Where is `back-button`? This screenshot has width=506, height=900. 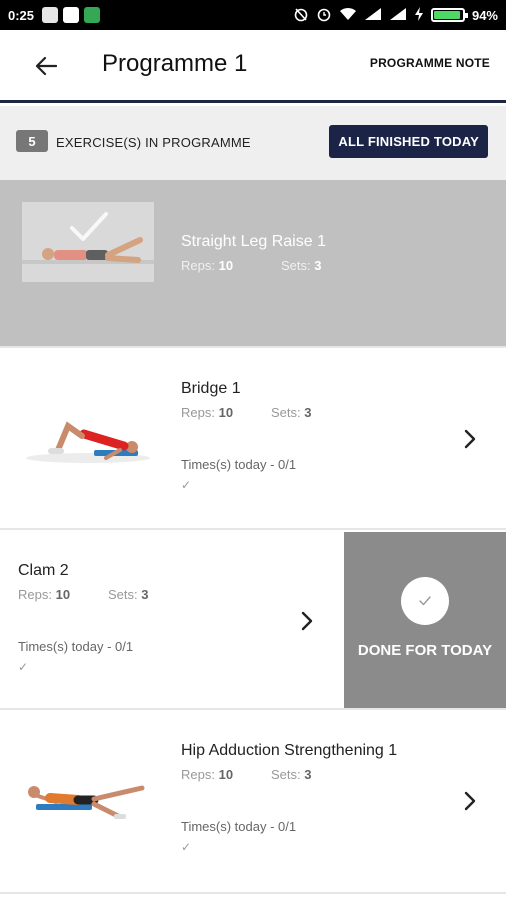
back-button is located at coordinates (46, 66).